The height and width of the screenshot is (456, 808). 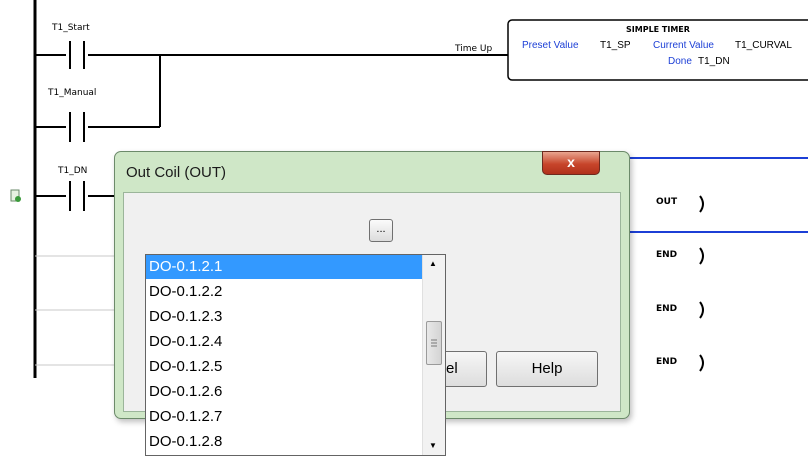 I want to click on cancel-button-label: el, so click(x=452, y=368).